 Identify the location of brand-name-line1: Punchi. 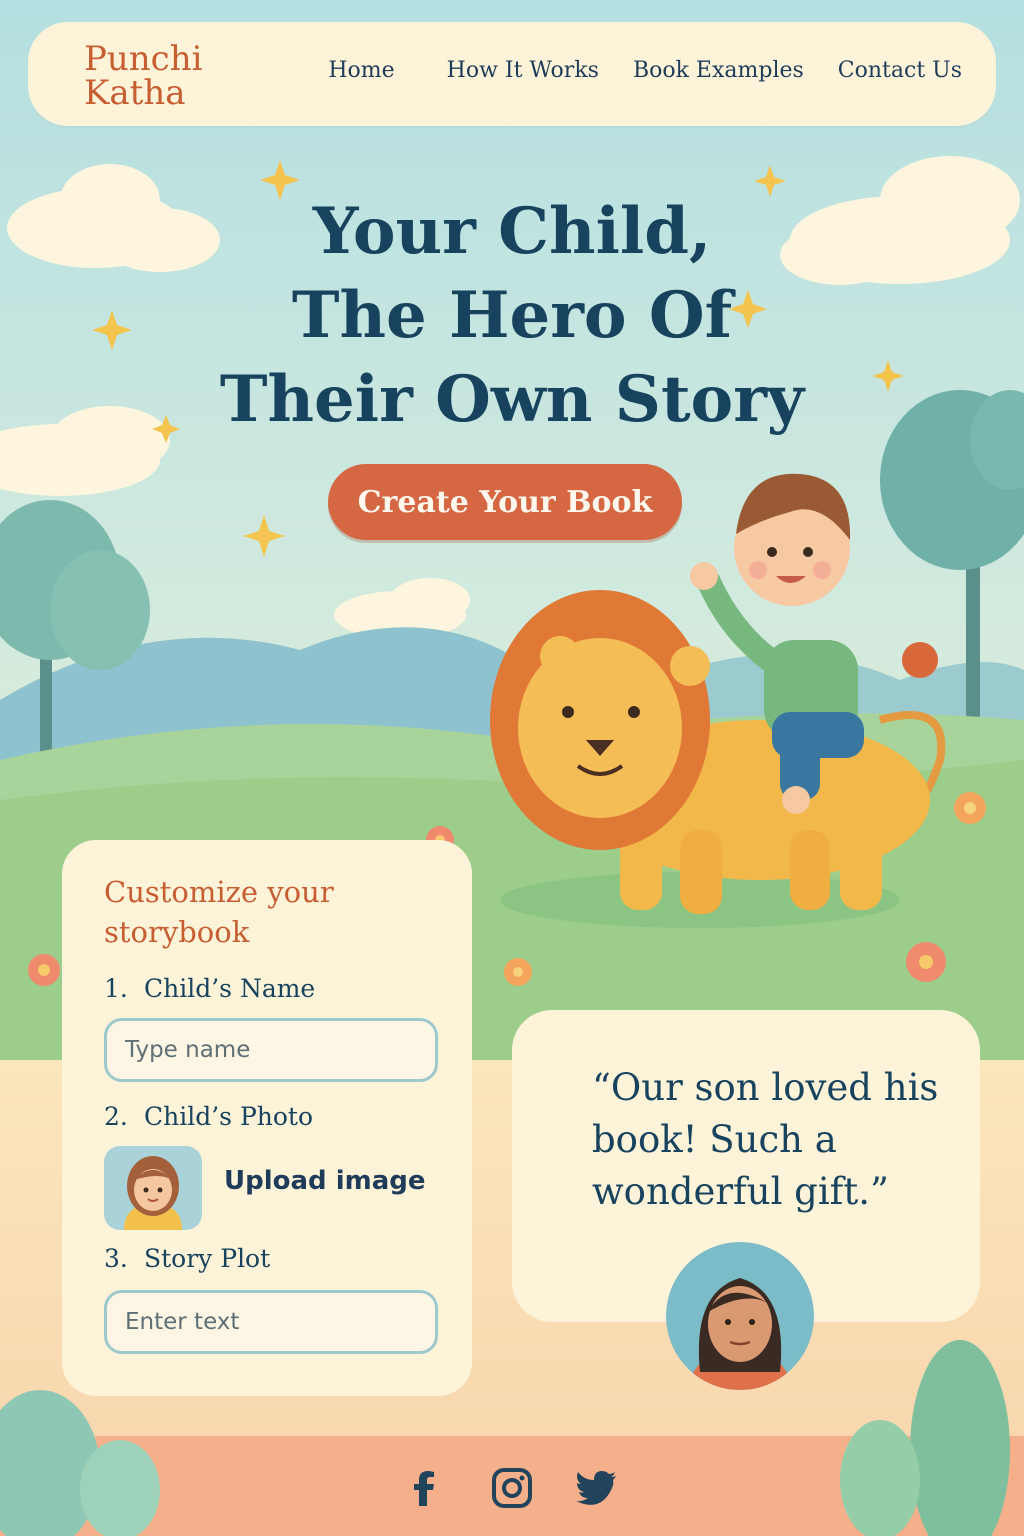
(143, 59).